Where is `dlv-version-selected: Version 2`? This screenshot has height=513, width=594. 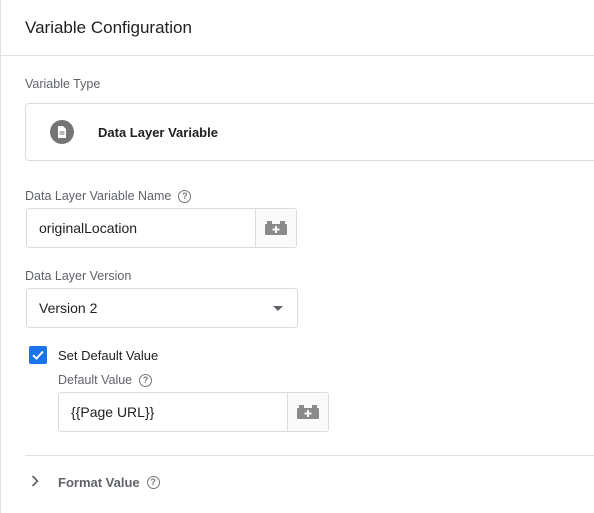 dlv-version-selected: Version 2 is located at coordinates (68, 308).